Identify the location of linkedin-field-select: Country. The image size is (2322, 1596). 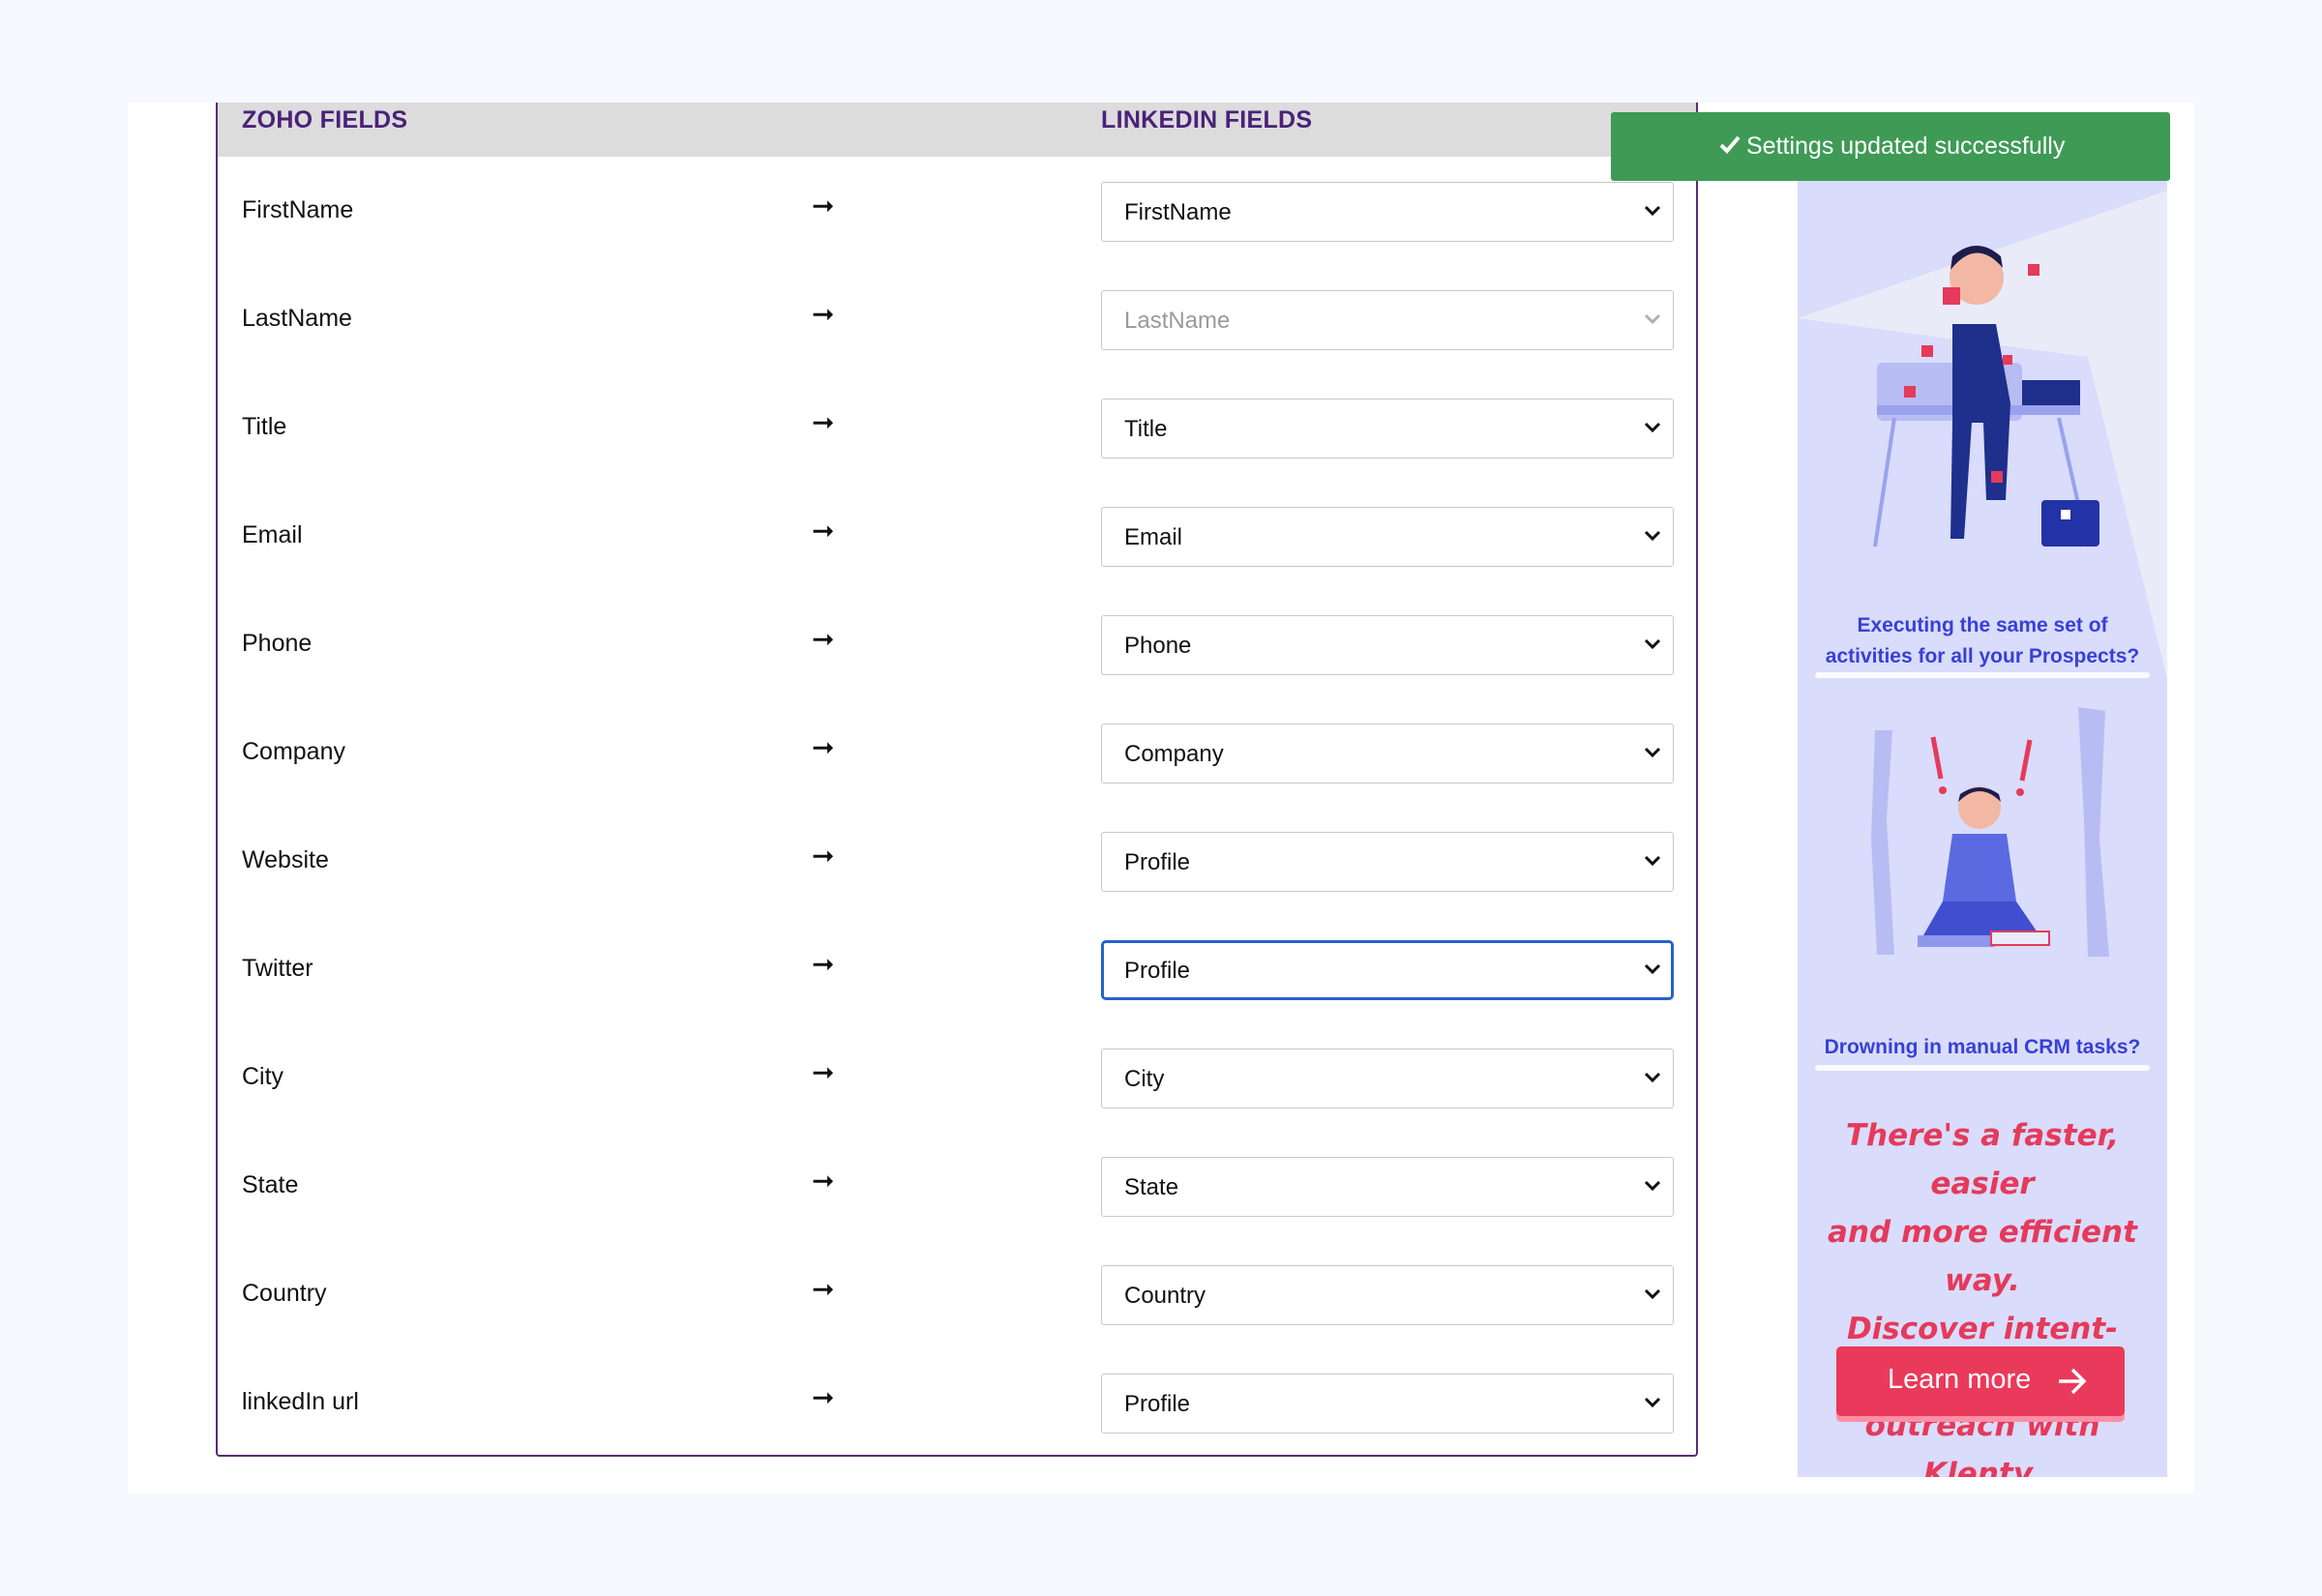
(1387, 1295).